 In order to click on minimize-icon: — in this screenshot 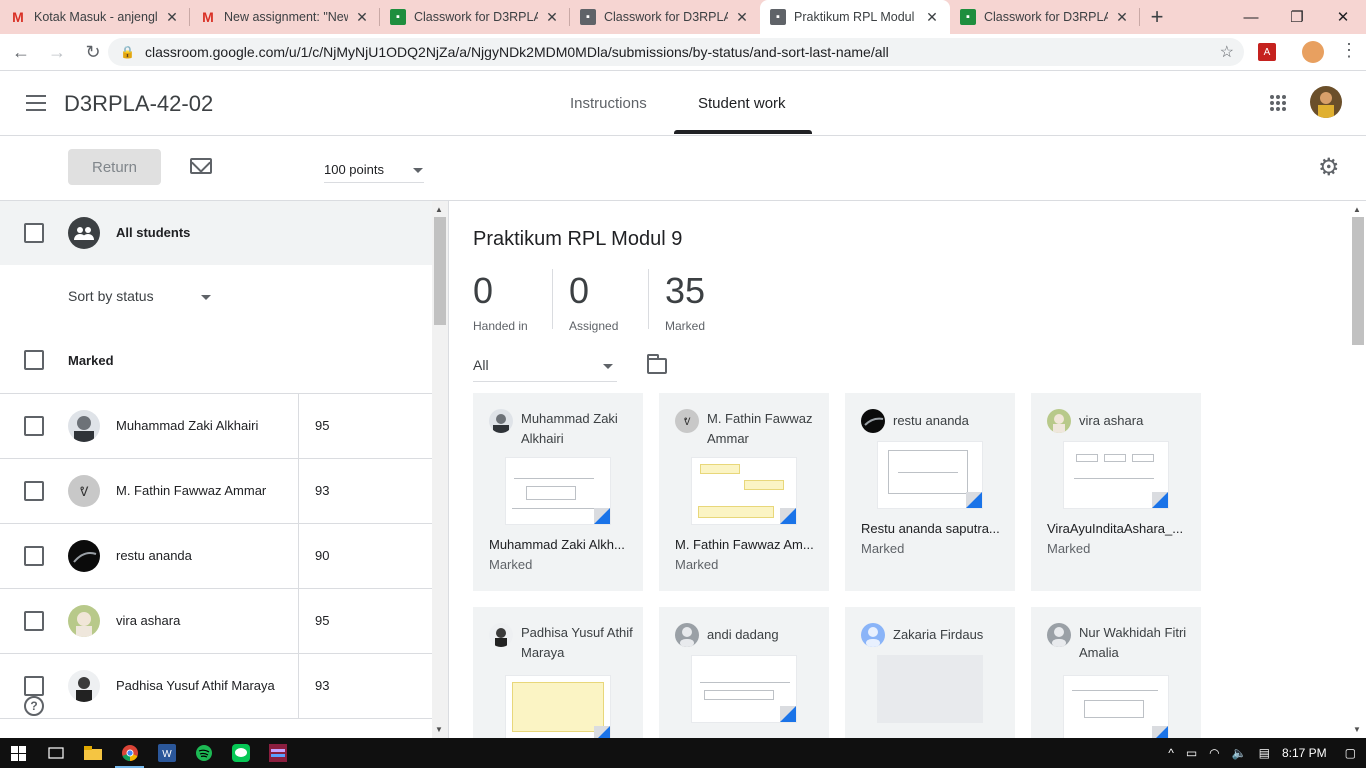, I will do `click(1251, 17)`.